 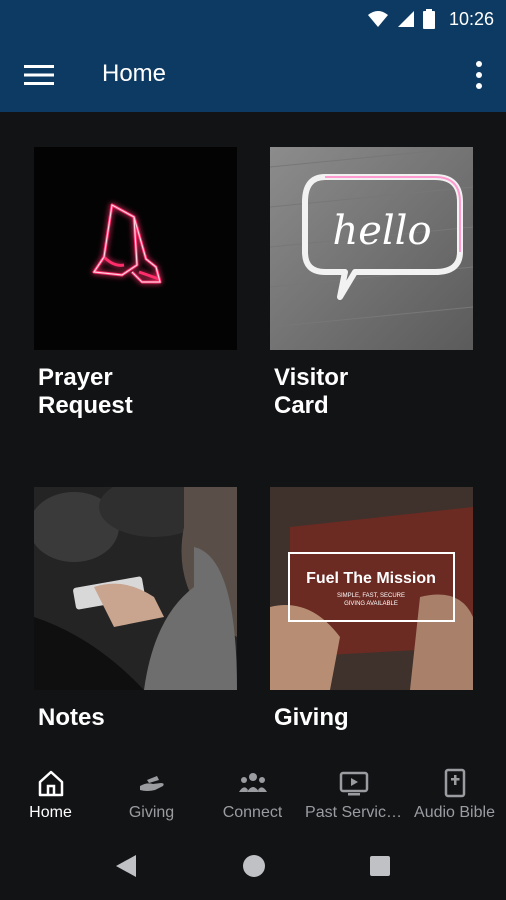 I want to click on status-time: 10:26, so click(x=471, y=18).